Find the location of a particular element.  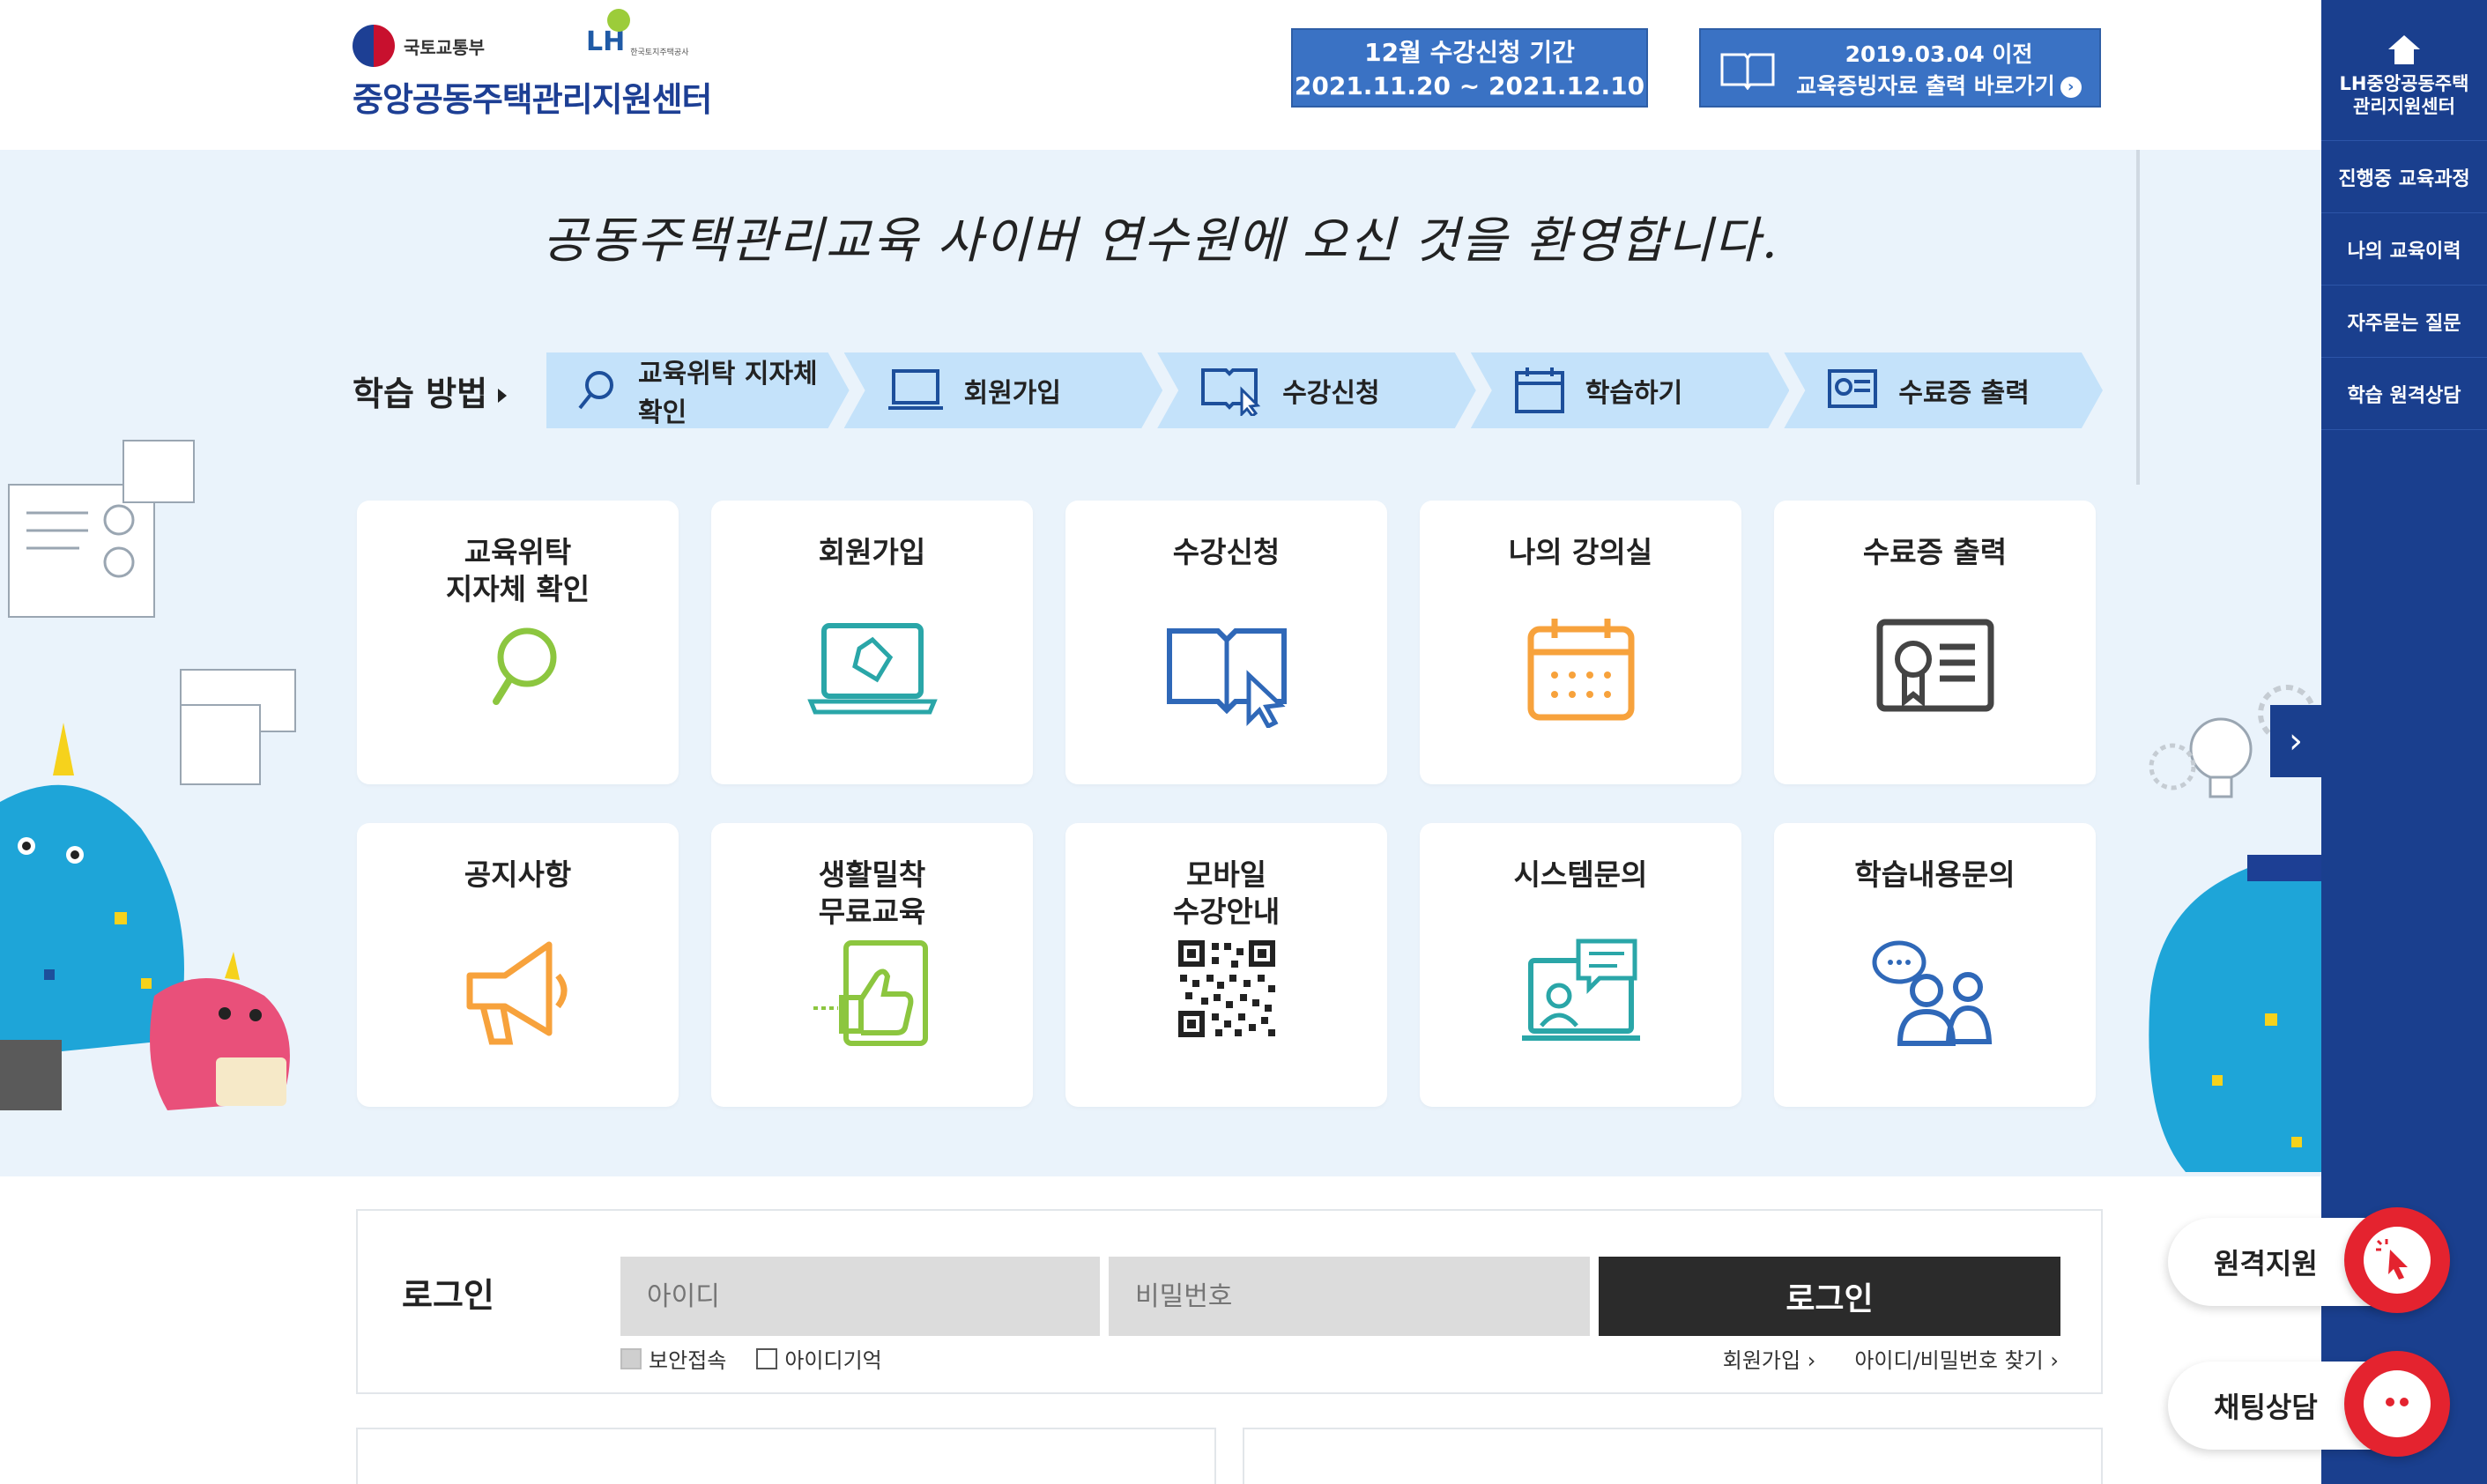

site-logo: 국토교통부 LH 한국토지주택공사 중앙공동주택관리지원센터 is located at coordinates (538, 65).